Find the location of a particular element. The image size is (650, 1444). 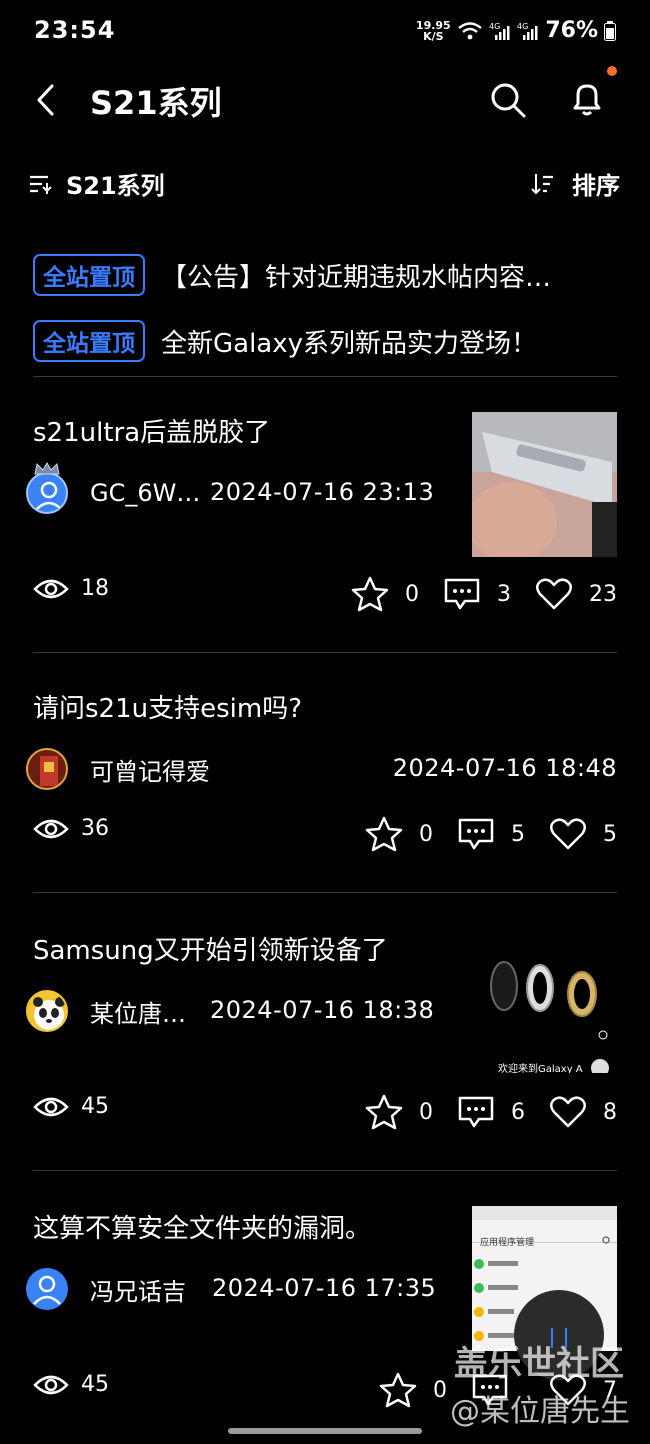

page-title: S21系列 is located at coordinates (156, 103).